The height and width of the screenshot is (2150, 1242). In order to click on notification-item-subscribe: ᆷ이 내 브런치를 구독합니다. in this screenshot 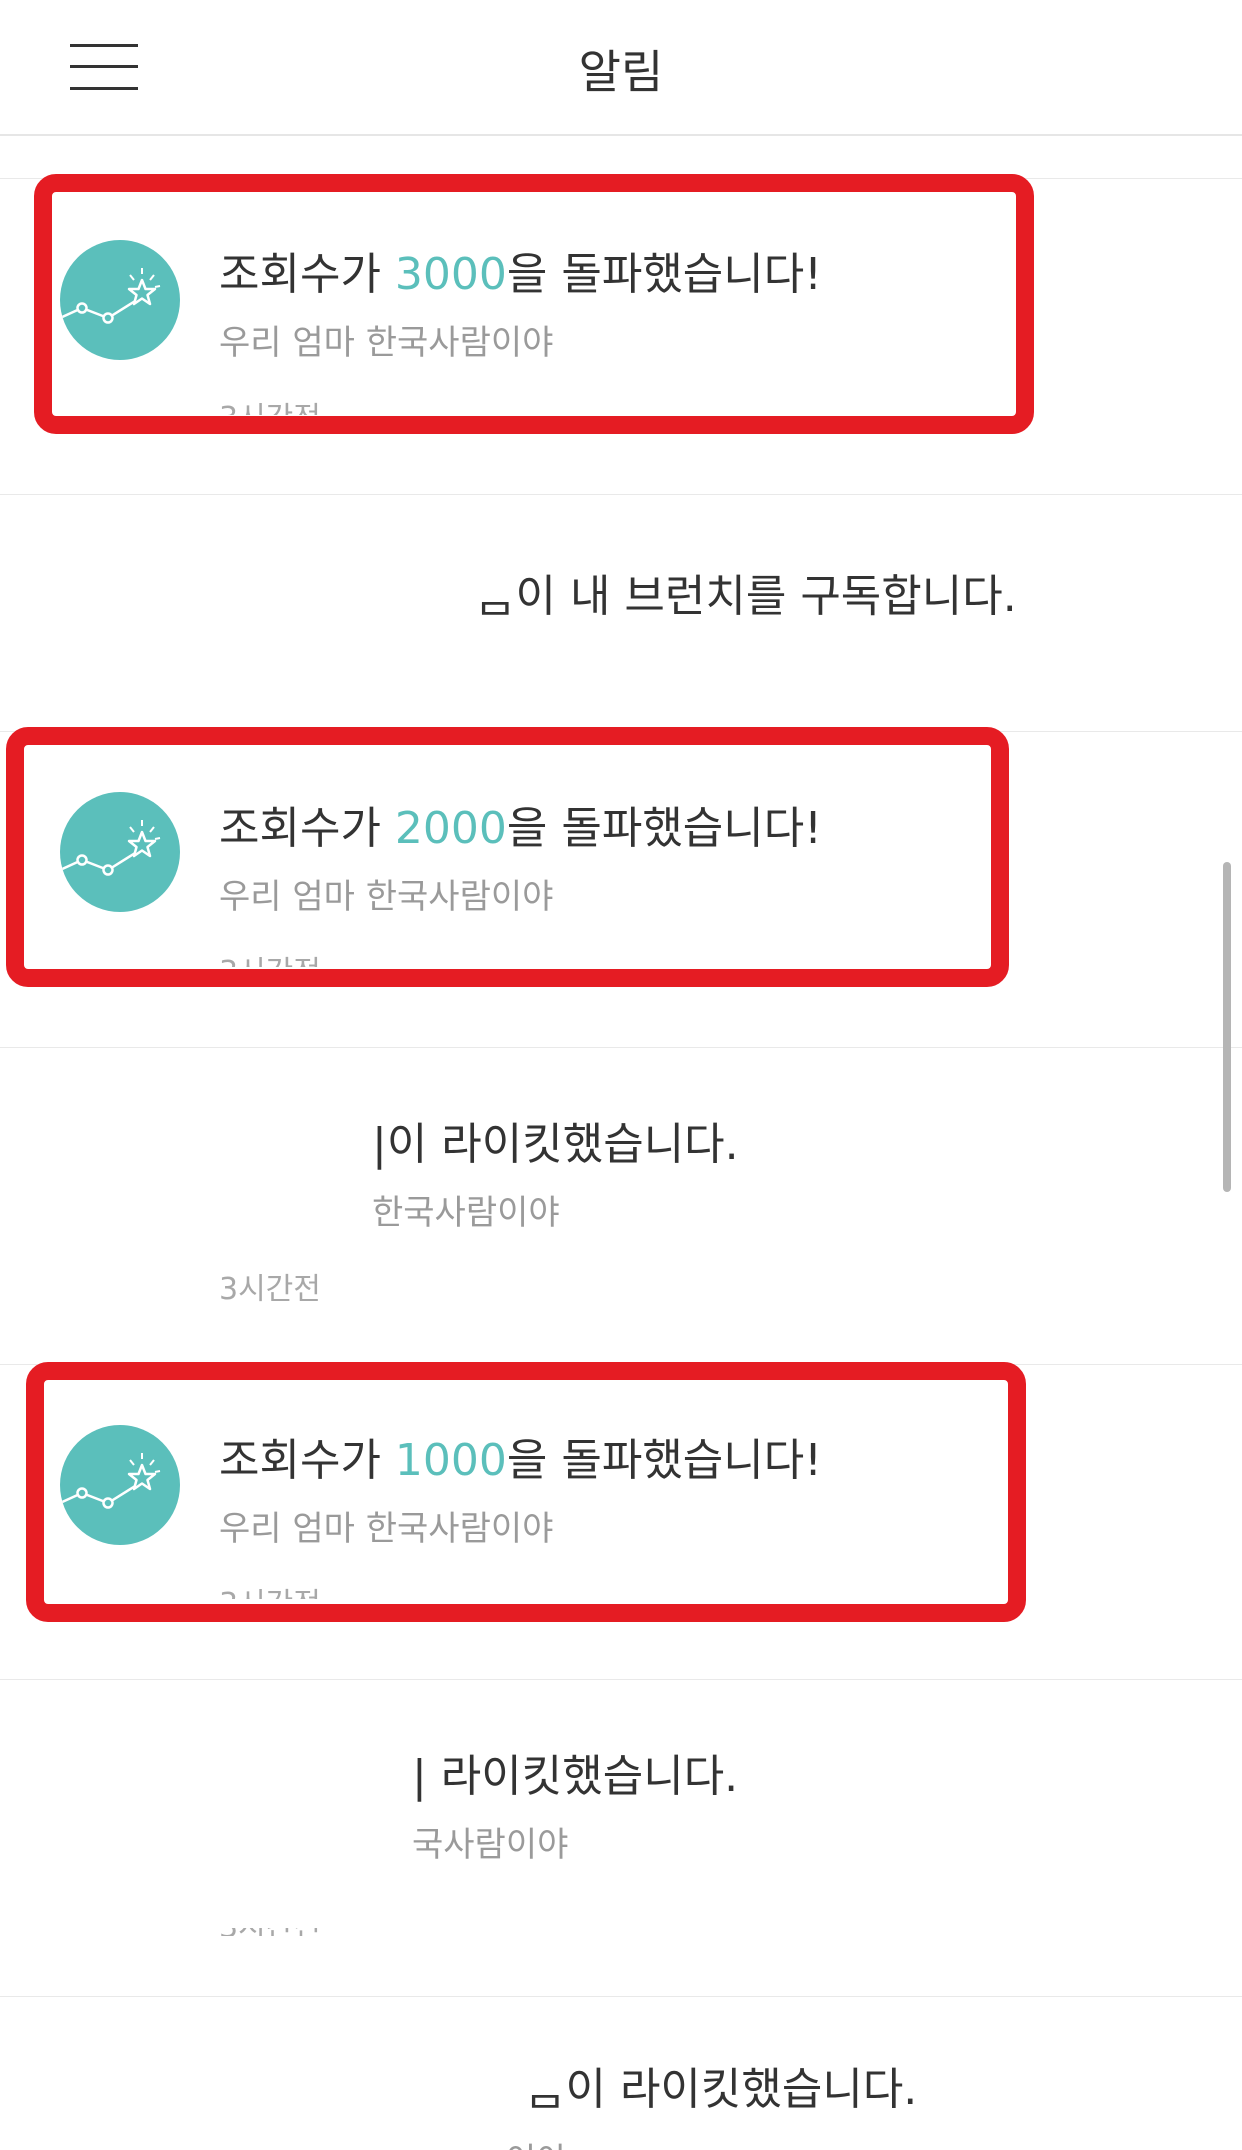, I will do `click(621, 613)`.